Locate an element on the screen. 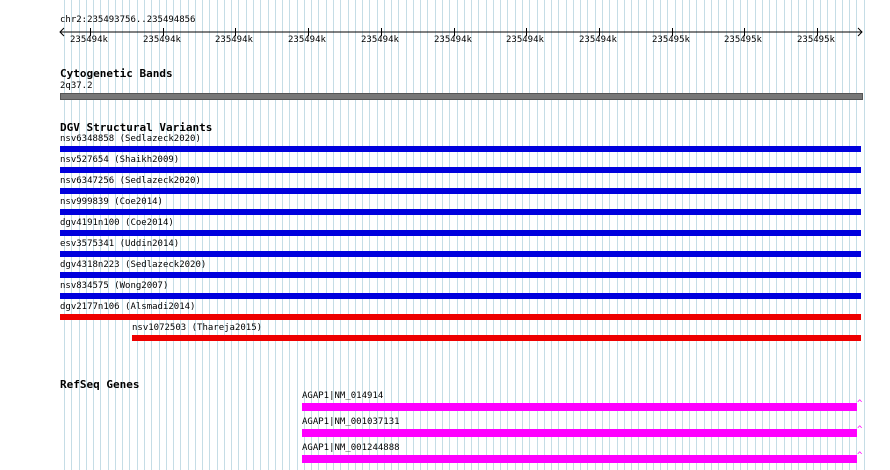 This screenshot has height=470, width=890. dgv-feature-label: nsv6348858 (Sedlazeck2020) is located at coordinates (130, 139).